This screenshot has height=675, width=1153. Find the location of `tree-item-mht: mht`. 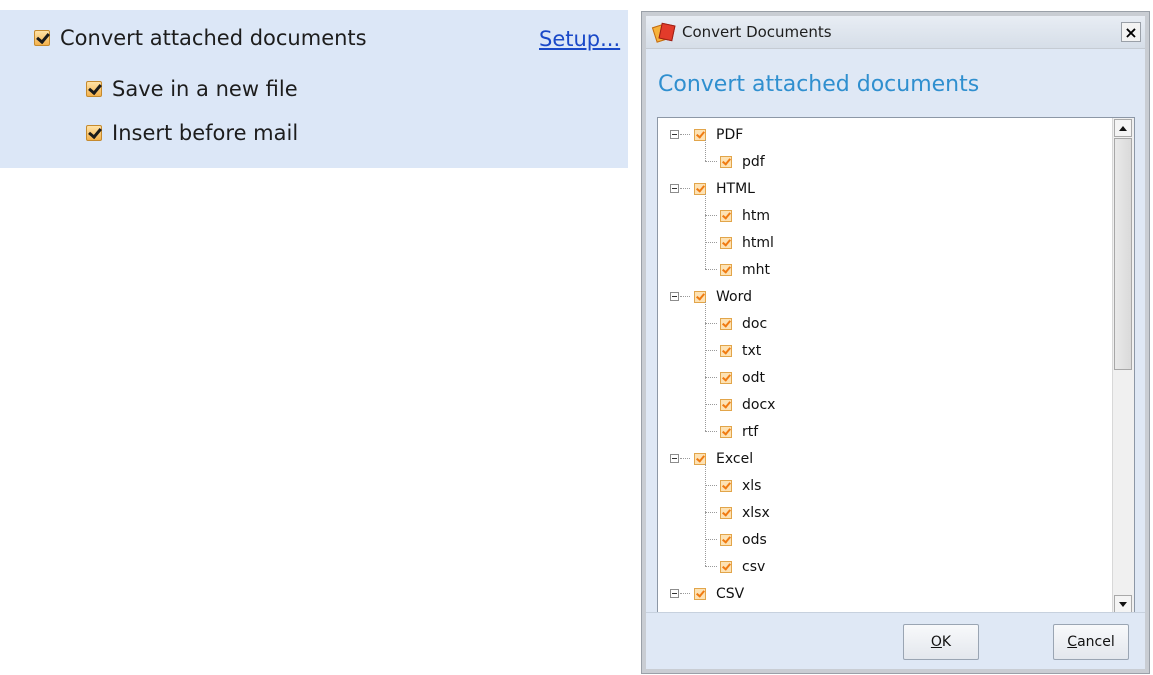

tree-item-mht: mht is located at coordinates (745, 269).